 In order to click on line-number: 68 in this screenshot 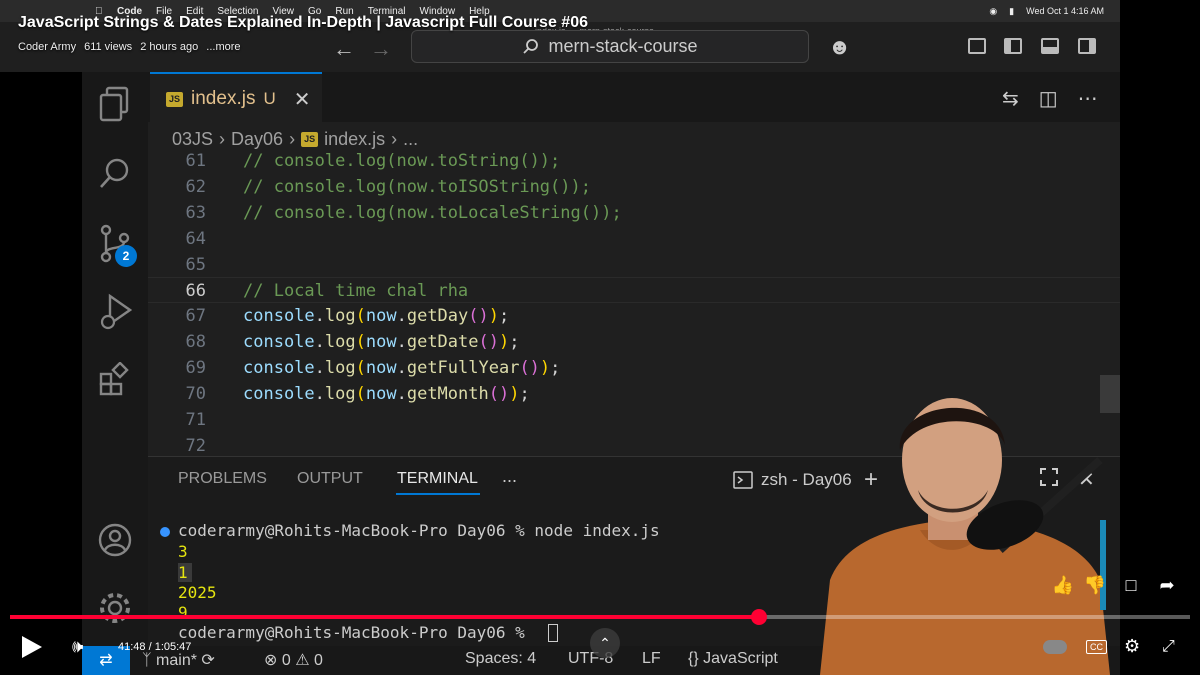, I will do `click(195, 342)`.